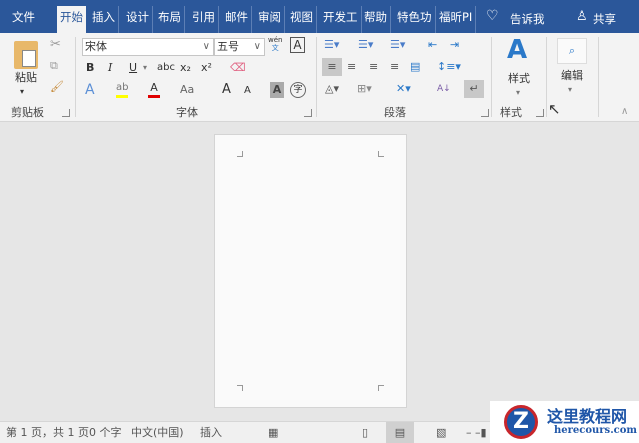  Describe the element at coordinates (23, 19) in the screenshot. I see `tab-file: 文件` at that location.